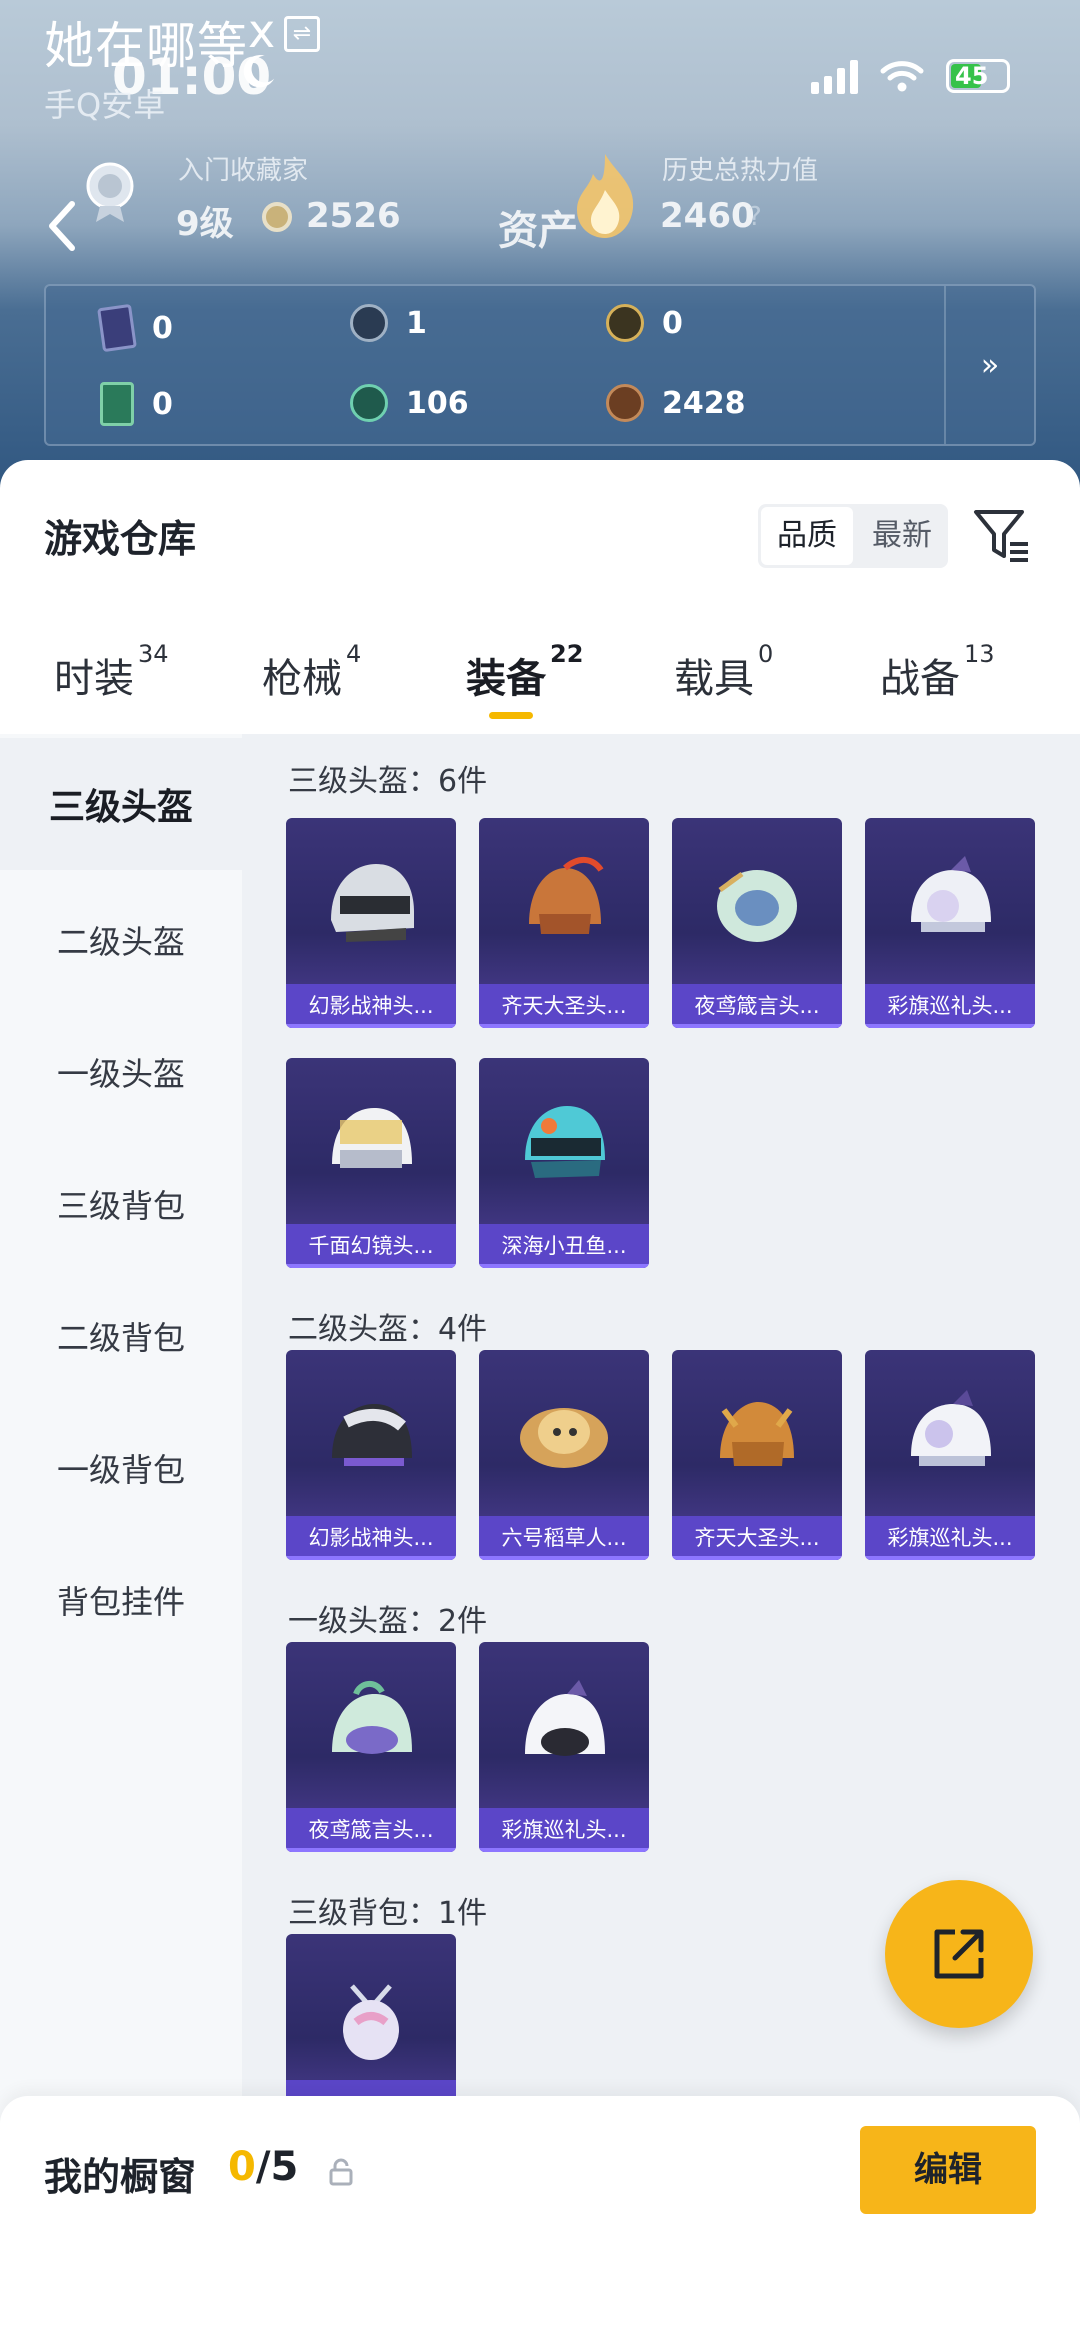  I want to click on category-tabs: 时装34 枪械4 装备22 载具0 战备13, so click(540, 688).